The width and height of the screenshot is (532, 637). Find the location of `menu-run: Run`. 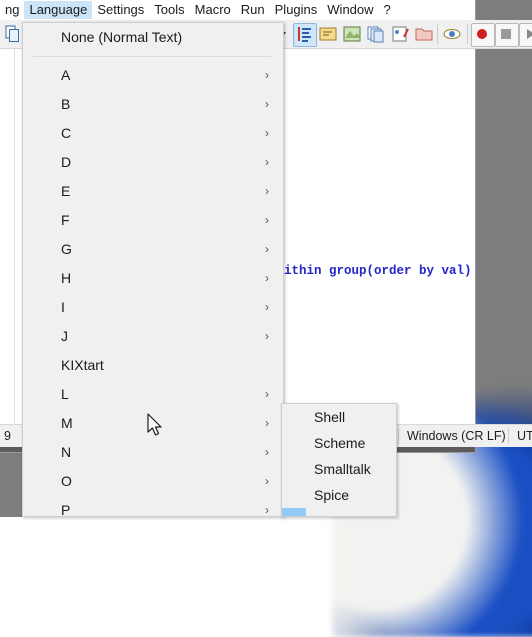

menu-run: Run is located at coordinates (253, 10).